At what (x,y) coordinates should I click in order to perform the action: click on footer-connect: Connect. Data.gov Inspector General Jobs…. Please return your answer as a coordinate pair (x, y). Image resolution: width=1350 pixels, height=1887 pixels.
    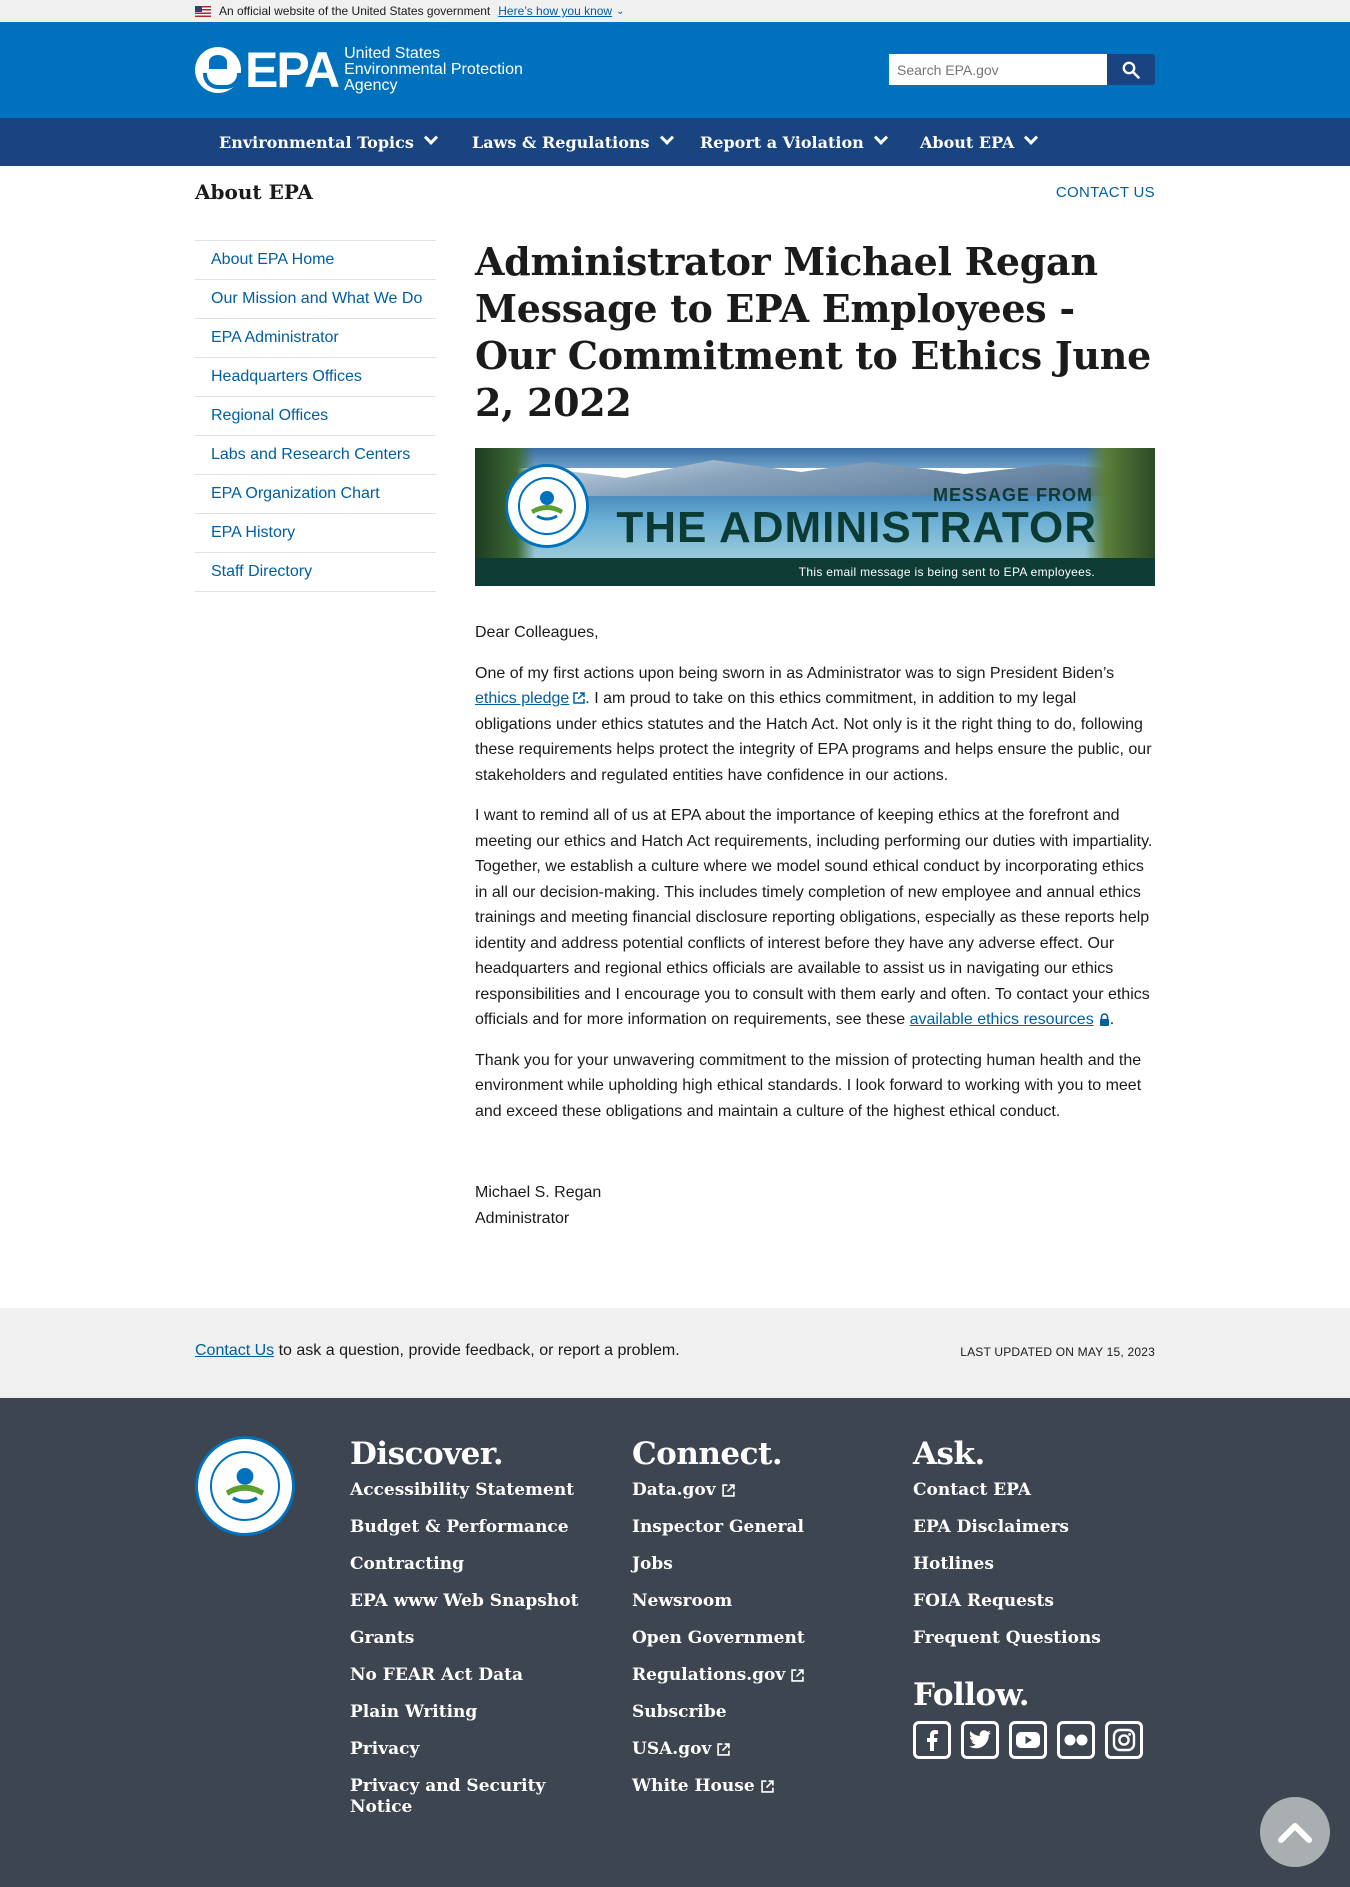
    Looking at the image, I should click on (752, 1624).